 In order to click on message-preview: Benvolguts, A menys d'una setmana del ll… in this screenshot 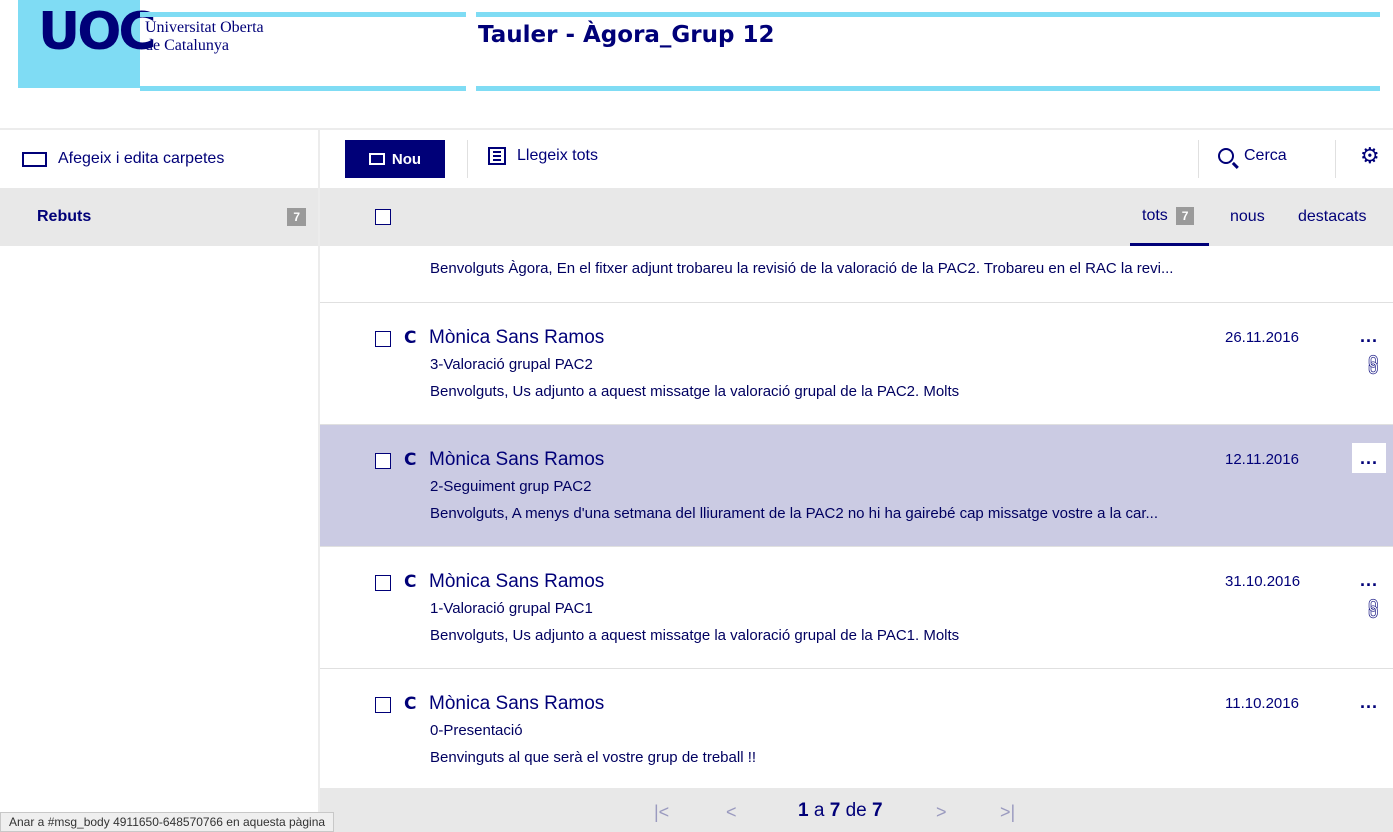, I will do `click(794, 513)`.